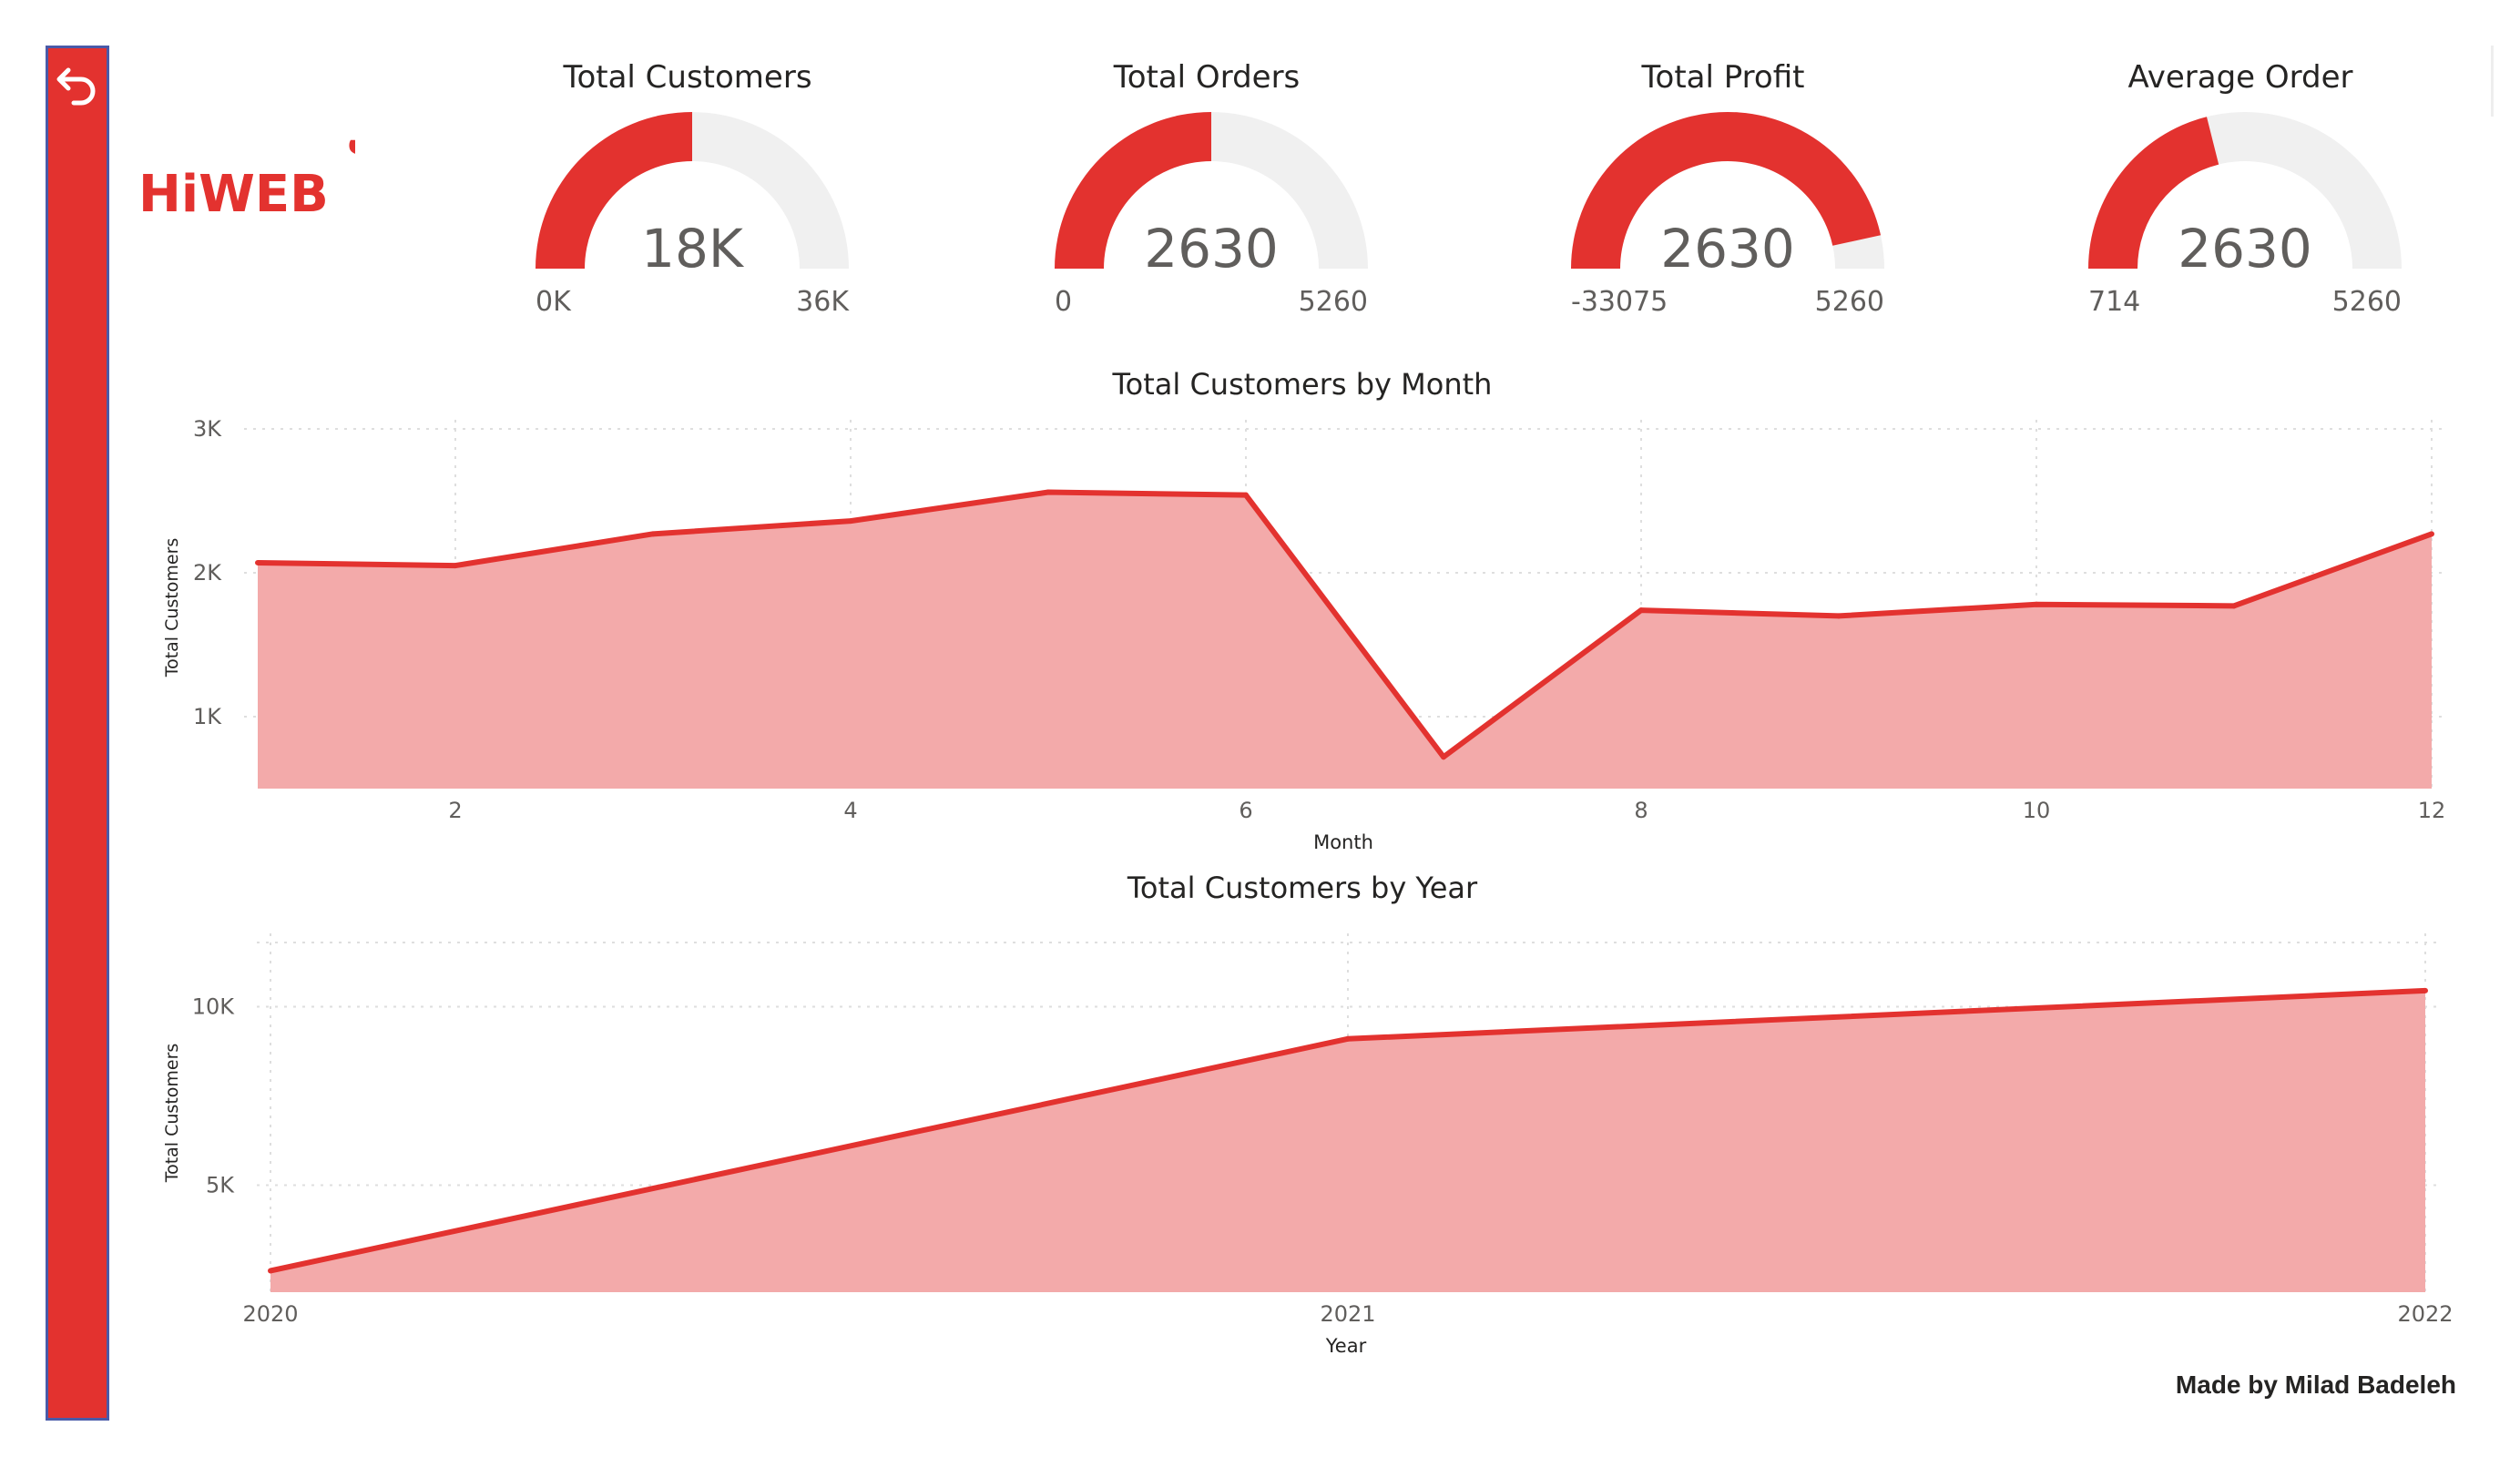  I want to click on x-tick-label: 8, so click(1641, 811).